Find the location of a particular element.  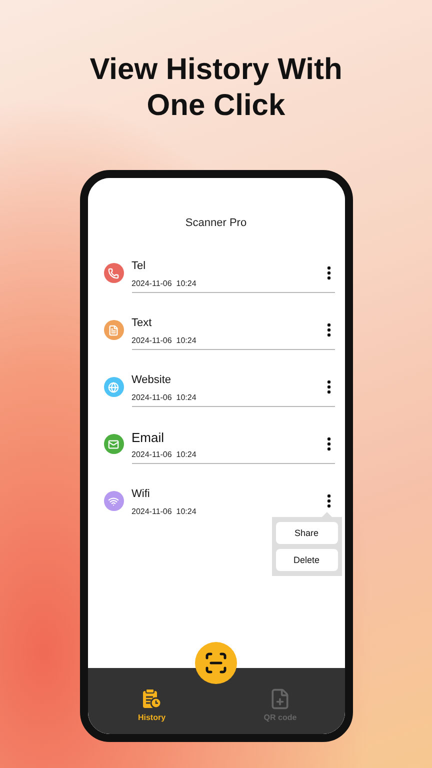

clipboard-clock-icon is located at coordinates (152, 699).